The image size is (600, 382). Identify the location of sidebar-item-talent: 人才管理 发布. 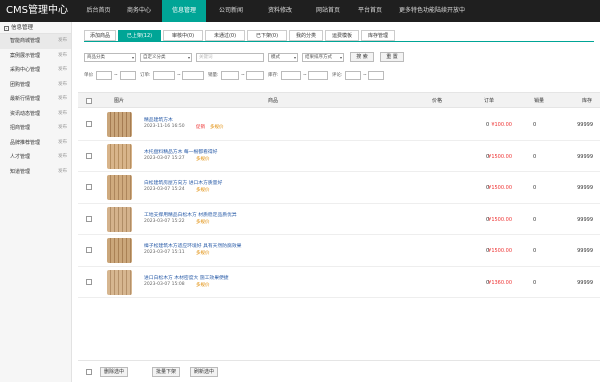
(35, 157).